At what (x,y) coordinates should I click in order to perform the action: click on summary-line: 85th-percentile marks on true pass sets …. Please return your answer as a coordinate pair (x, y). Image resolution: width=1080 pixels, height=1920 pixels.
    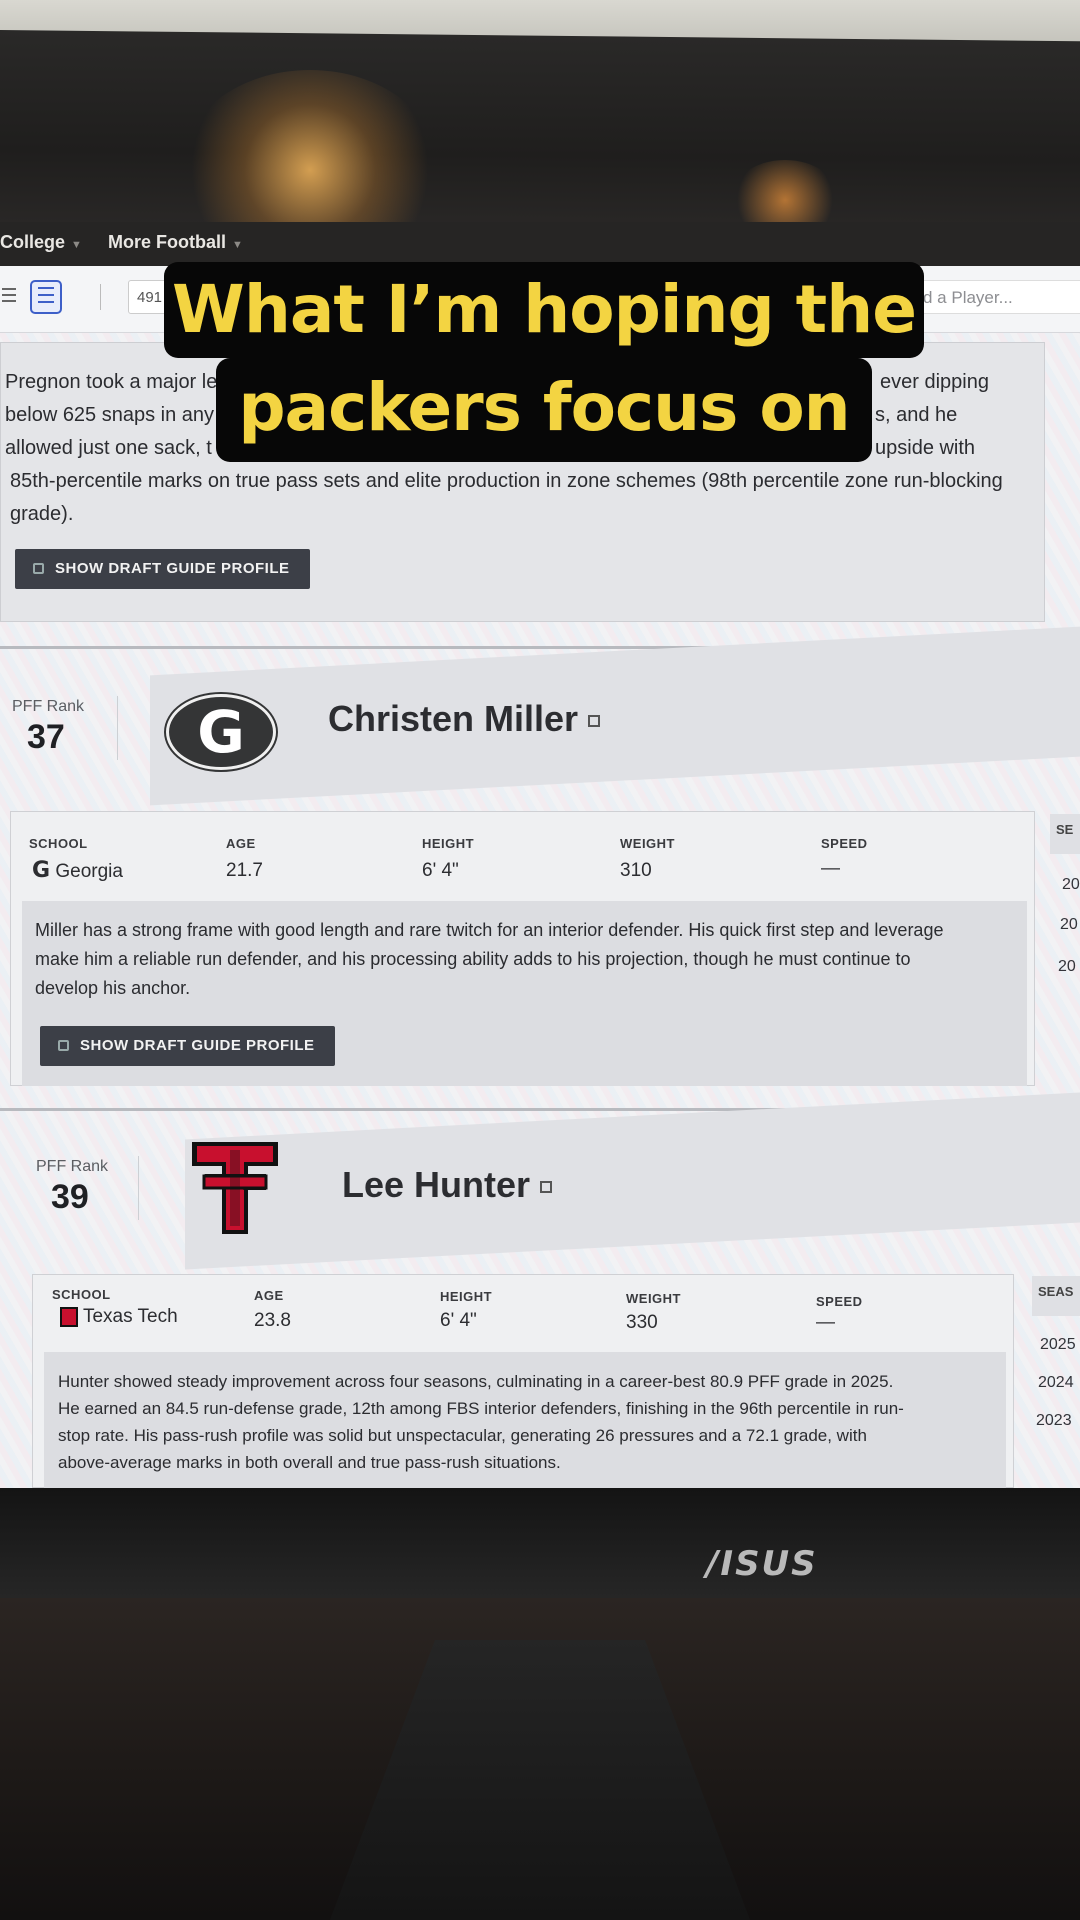
    Looking at the image, I should click on (506, 481).